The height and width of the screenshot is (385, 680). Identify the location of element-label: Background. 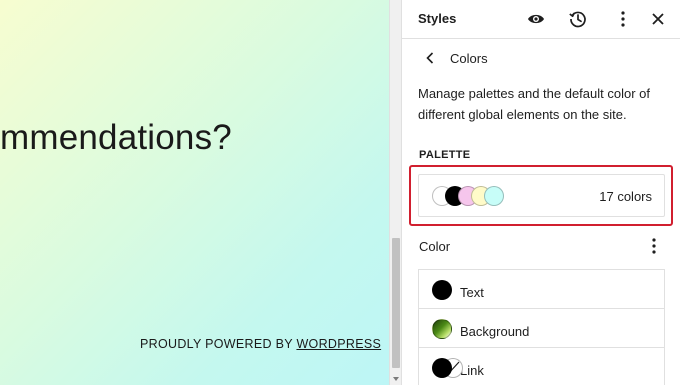
(495, 331).